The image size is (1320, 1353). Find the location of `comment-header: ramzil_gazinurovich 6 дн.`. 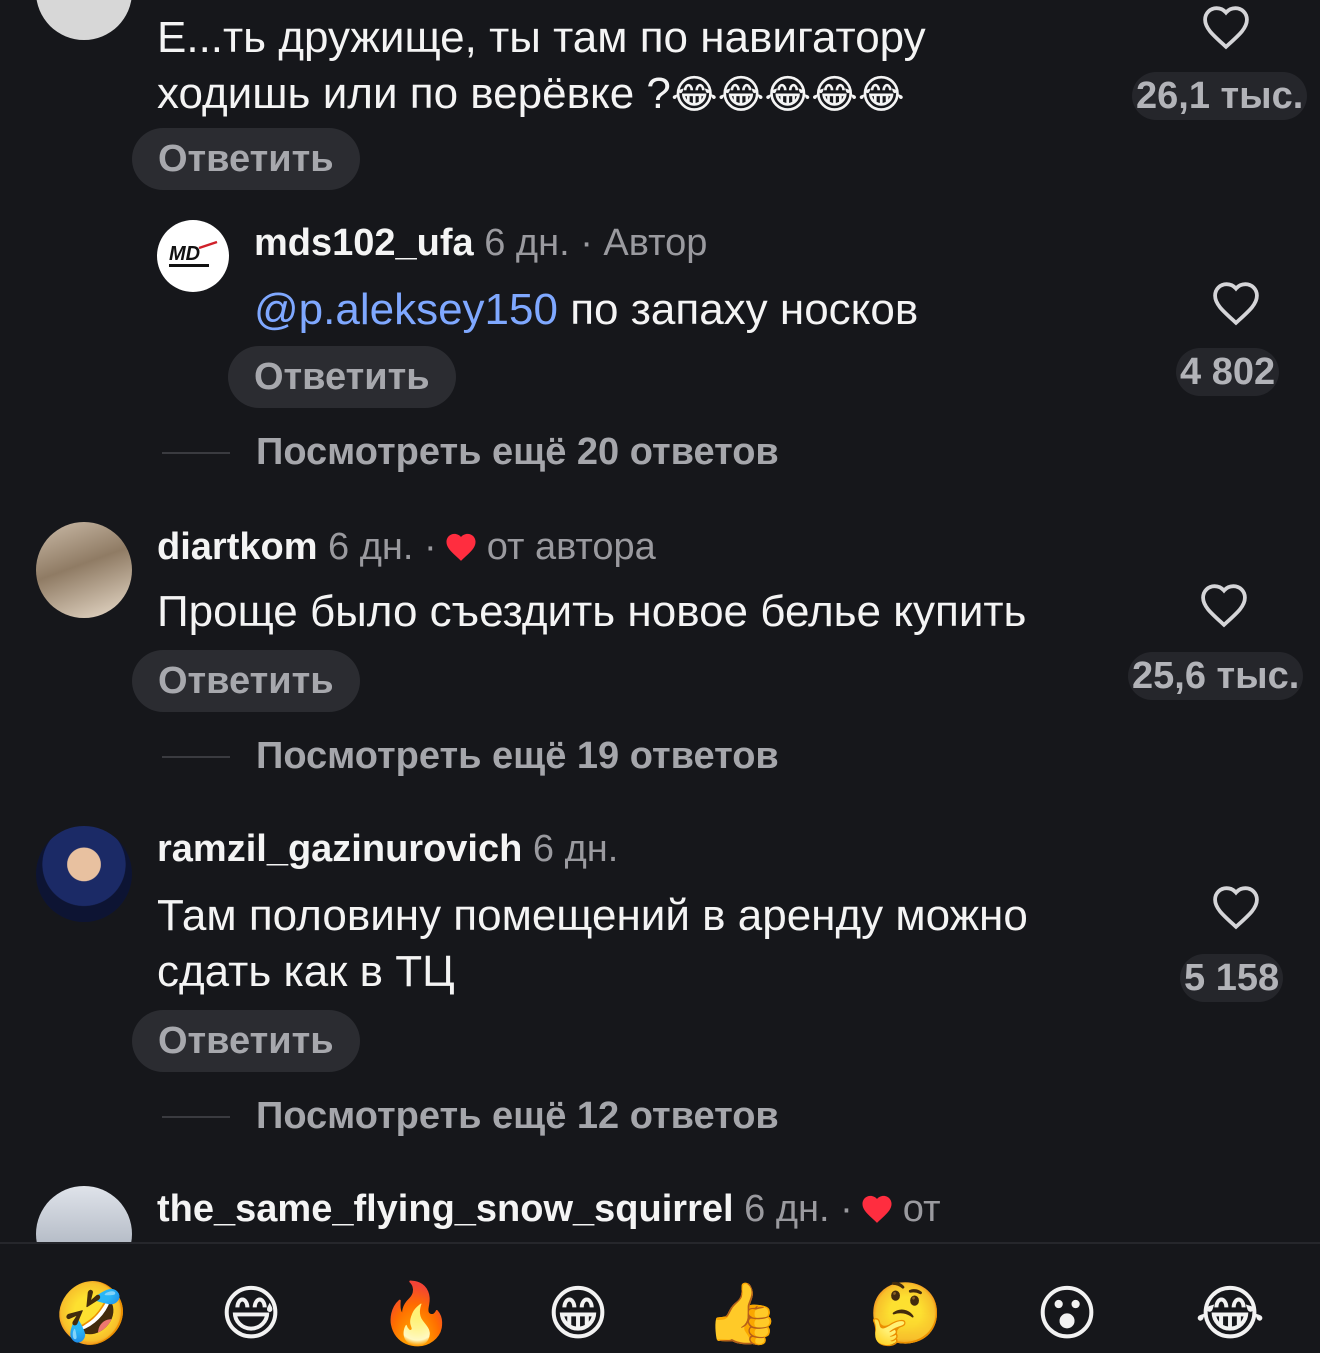

comment-header: ramzil_gazinurovich 6 дн. is located at coordinates (387, 849).